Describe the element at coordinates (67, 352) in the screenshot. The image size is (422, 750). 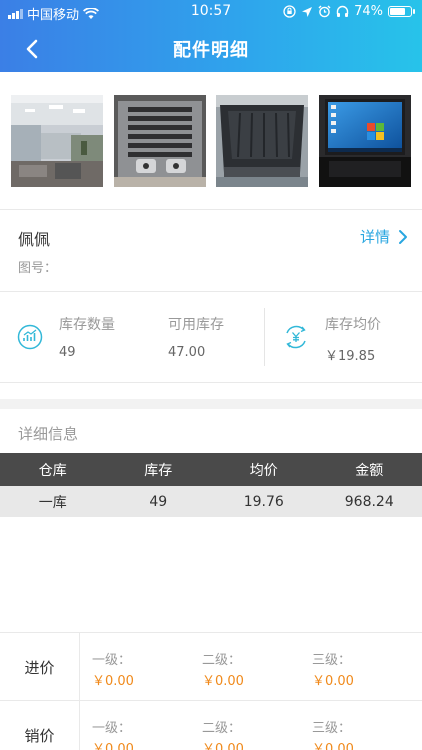
I see `stock-qty-value: 49` at that location.